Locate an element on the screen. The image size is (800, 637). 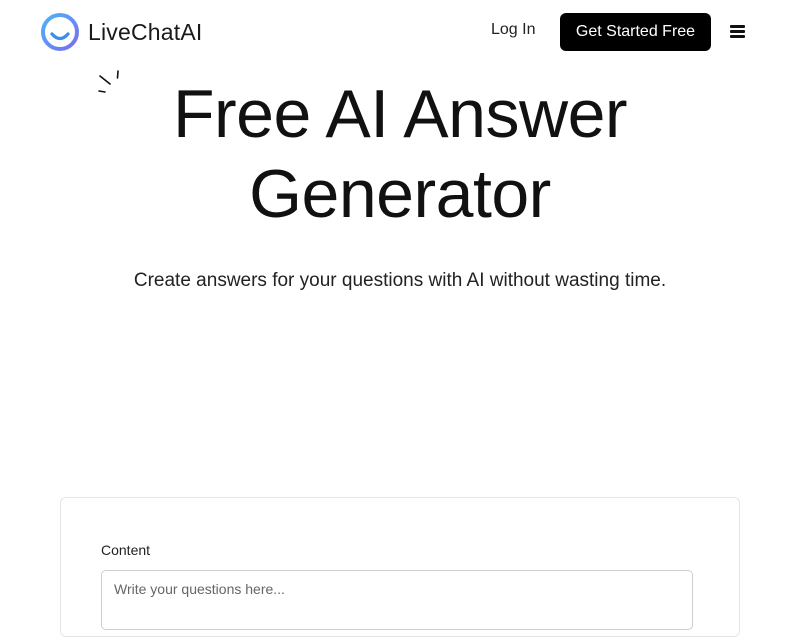
page-title-line1: Free AI Answer is located at coordinates (400, 114).